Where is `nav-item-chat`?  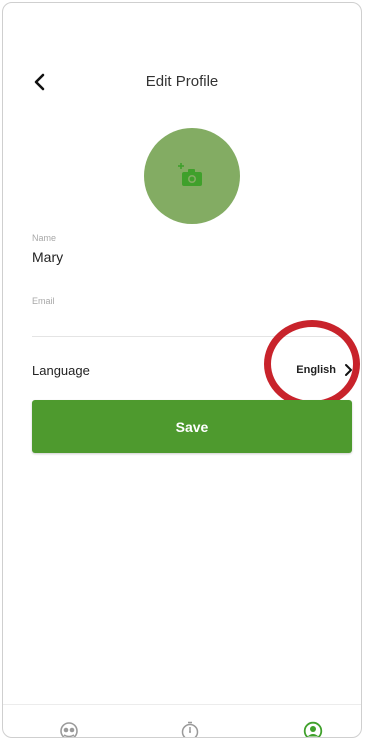 nav-item-chat is located at coordinates (69, 728).